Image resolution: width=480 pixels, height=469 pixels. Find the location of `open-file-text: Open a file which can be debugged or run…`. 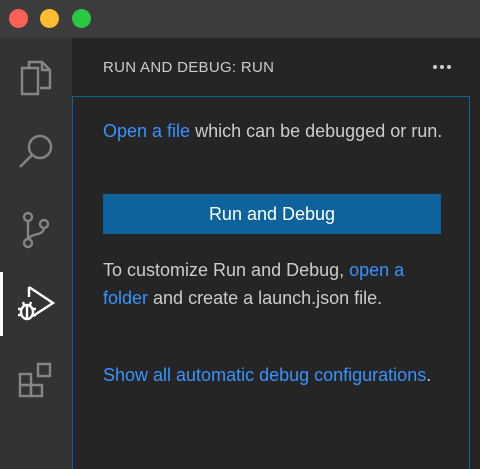

open-file-text: Open a file which can be debugged or run… is located at coordinates (275, 131).